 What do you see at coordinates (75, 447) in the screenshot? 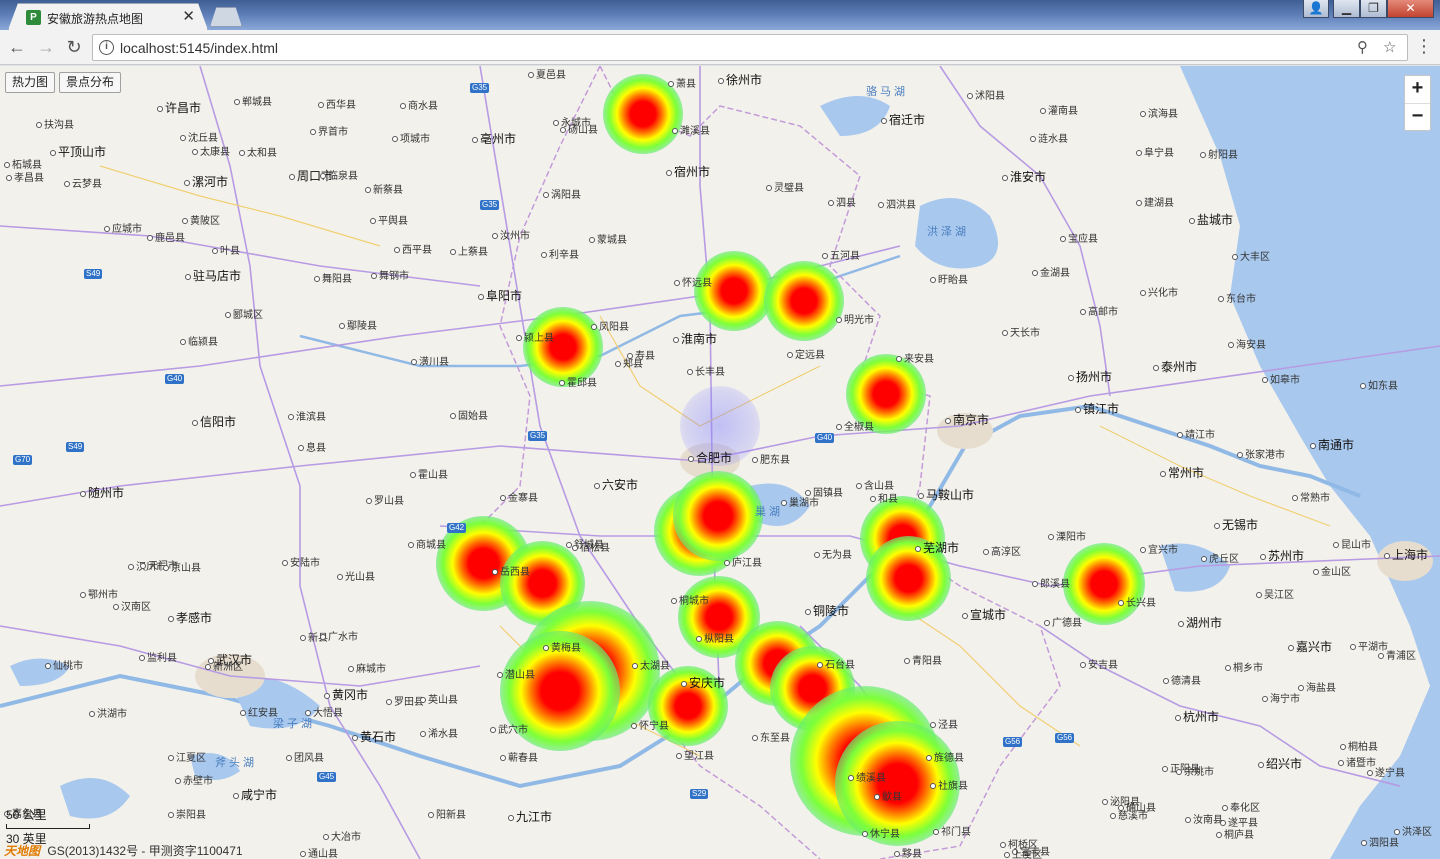
I see `road-shield: S49` at bounding box center [75, 447].